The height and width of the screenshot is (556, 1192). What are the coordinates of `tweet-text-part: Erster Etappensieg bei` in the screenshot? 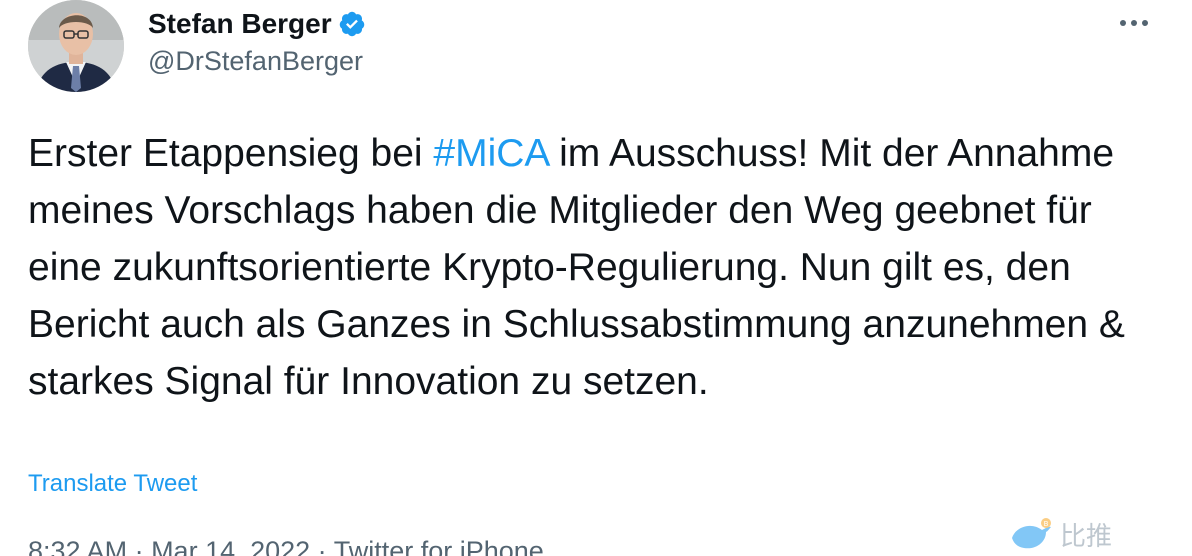 It's located at (231, 153).